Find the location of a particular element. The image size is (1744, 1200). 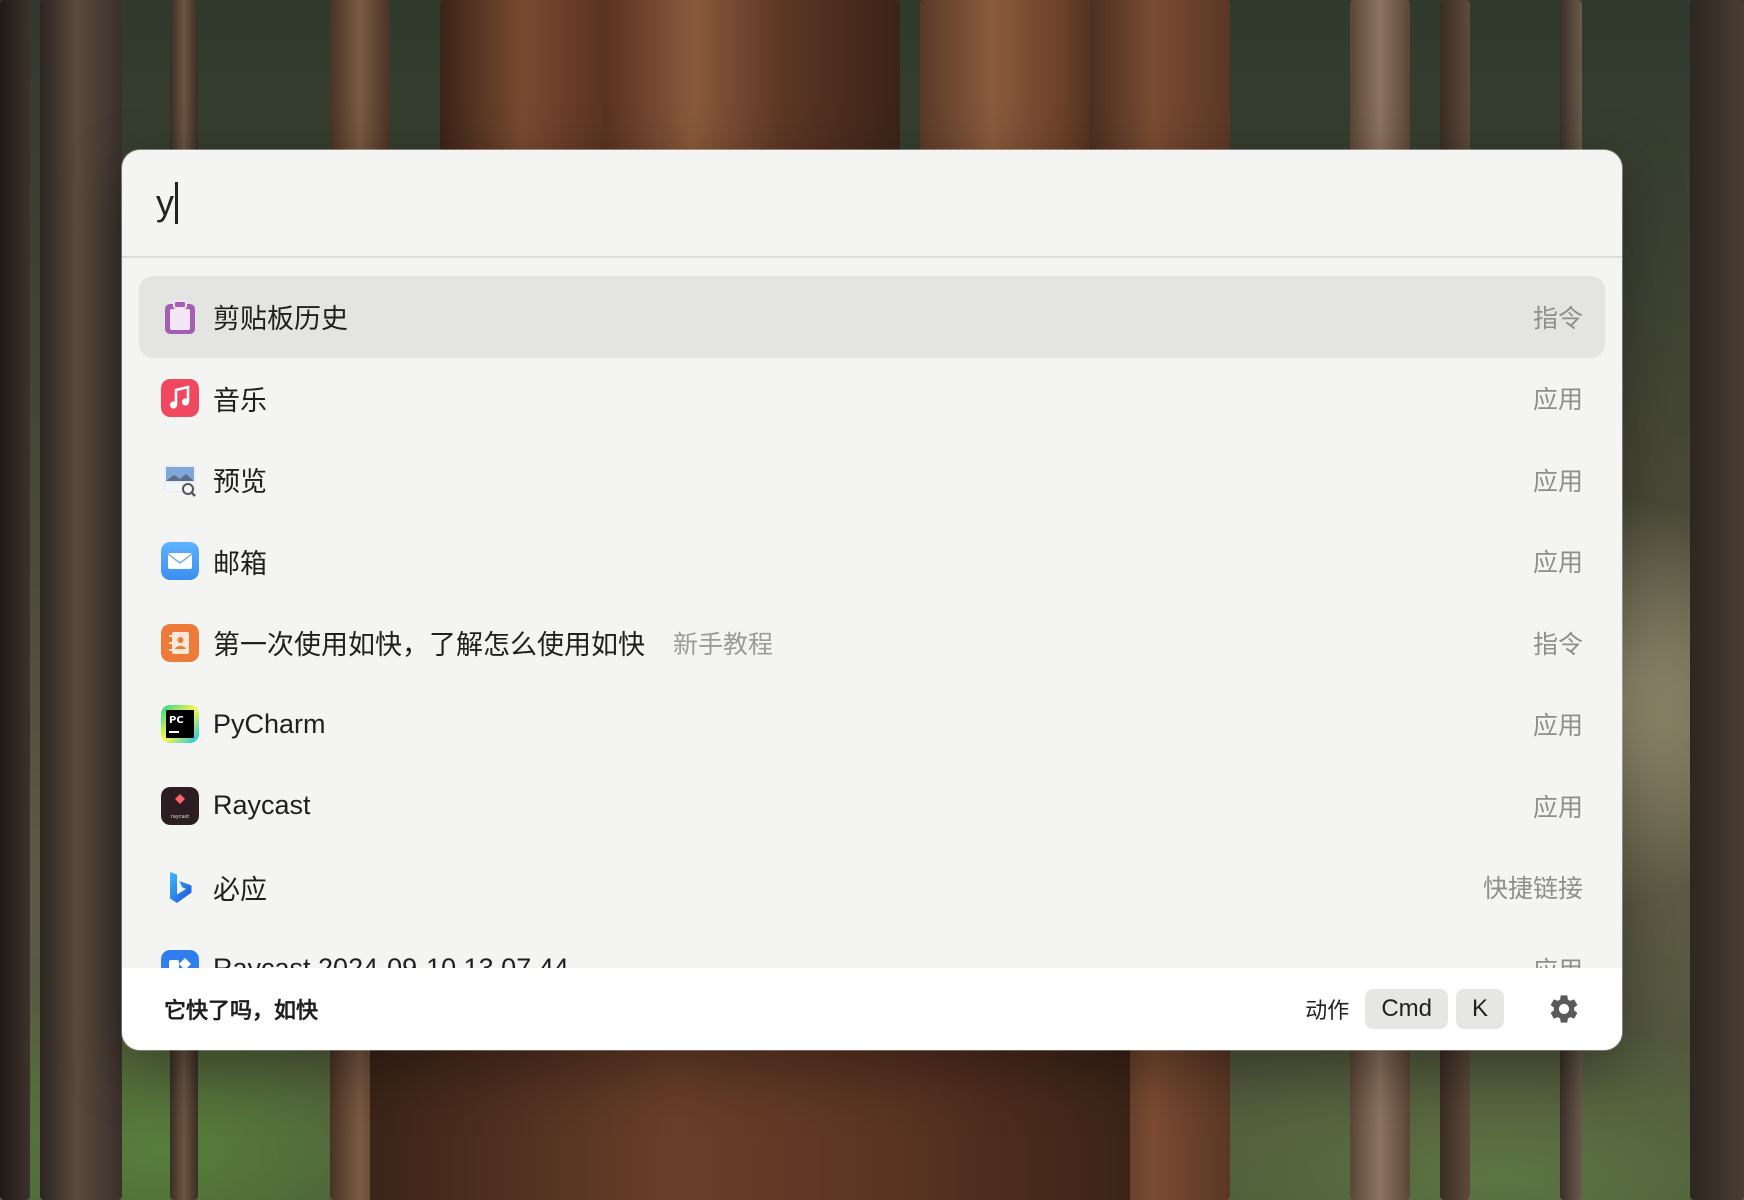

pycharm-icon: PC is located at coordinates (180, 724).